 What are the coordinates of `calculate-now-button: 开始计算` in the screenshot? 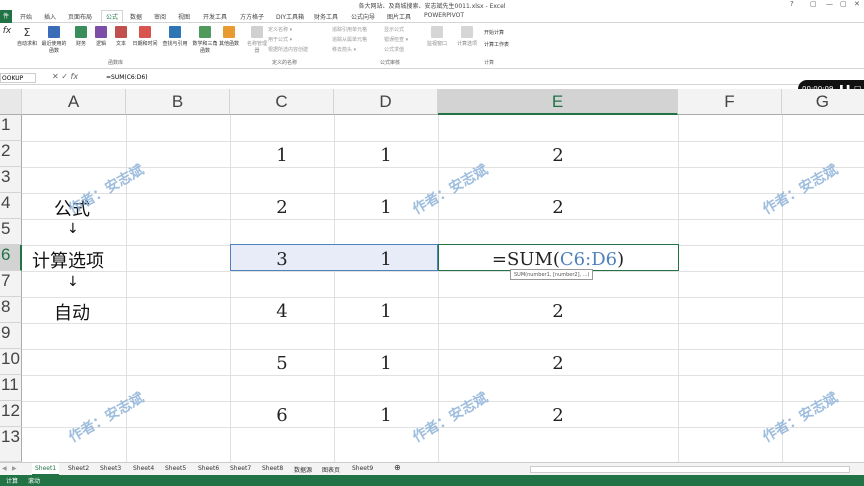 It's located at (494, 32).